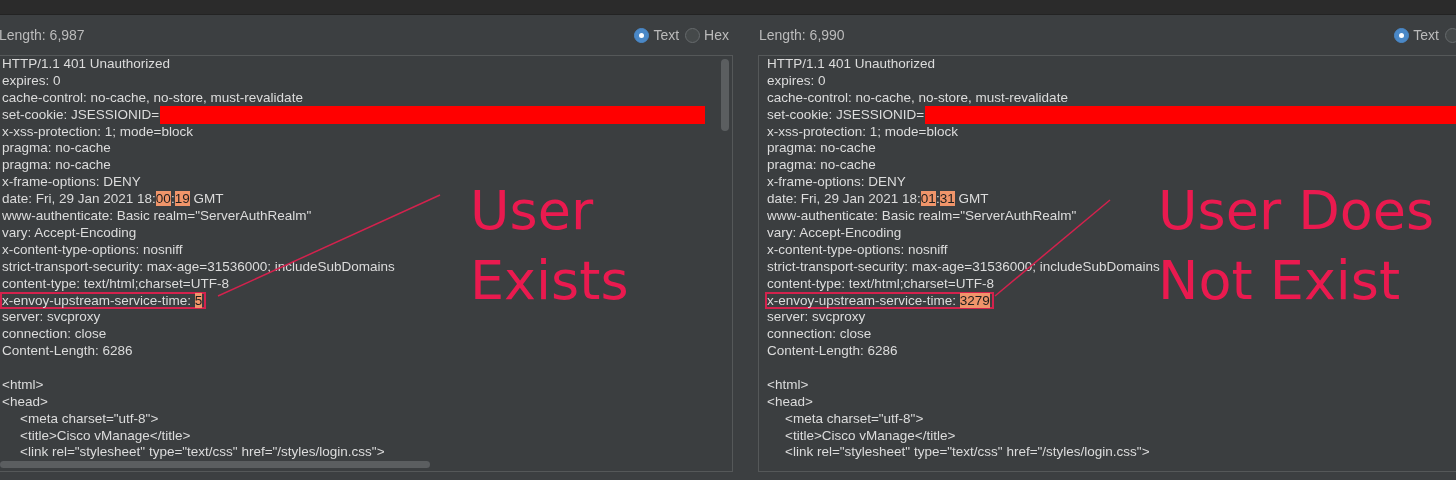 The height and width of the screenshot is (480, 1456). I want to click on view-mode-radio: Hex, so click(707, 35).